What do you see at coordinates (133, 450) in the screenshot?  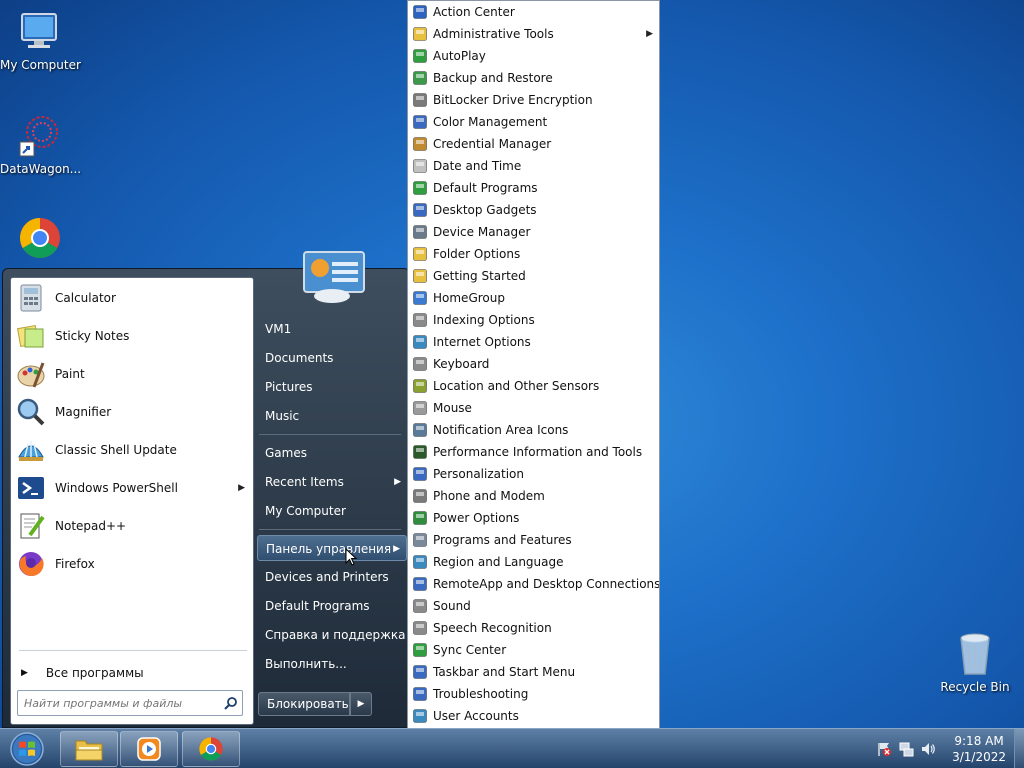 I see `program-classic-shell-update: Classic Shell Update` at bounding box center [133, 450].